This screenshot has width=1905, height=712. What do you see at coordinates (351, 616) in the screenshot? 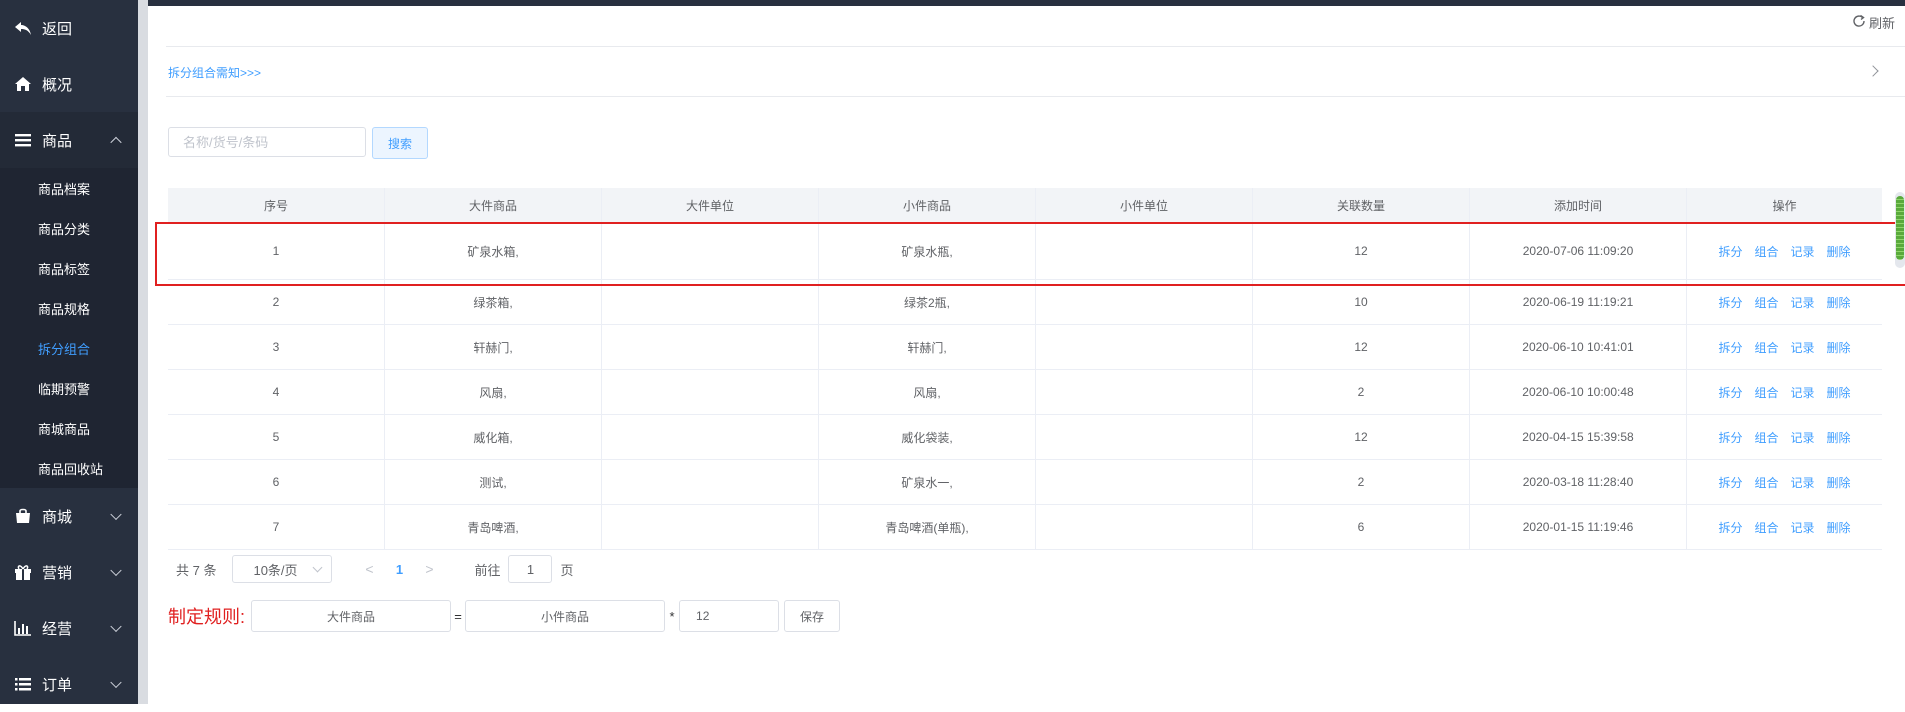
I see `big-goods-input` at bounding box center [351, 616].